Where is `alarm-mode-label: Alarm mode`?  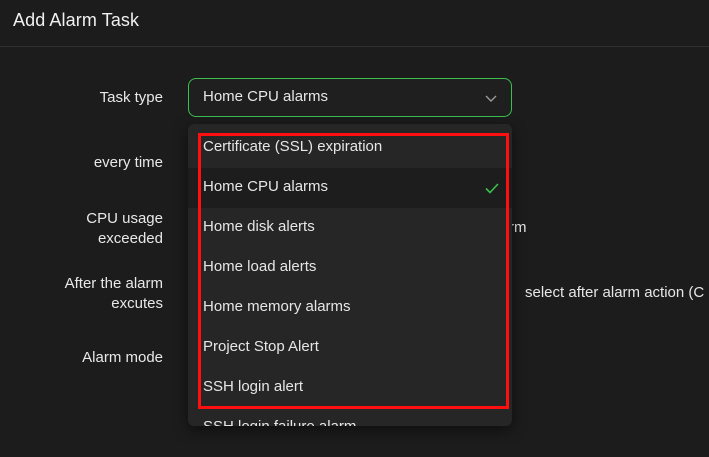
alarm-mode-label: Alarm mode is located at coordinates (122, 357).